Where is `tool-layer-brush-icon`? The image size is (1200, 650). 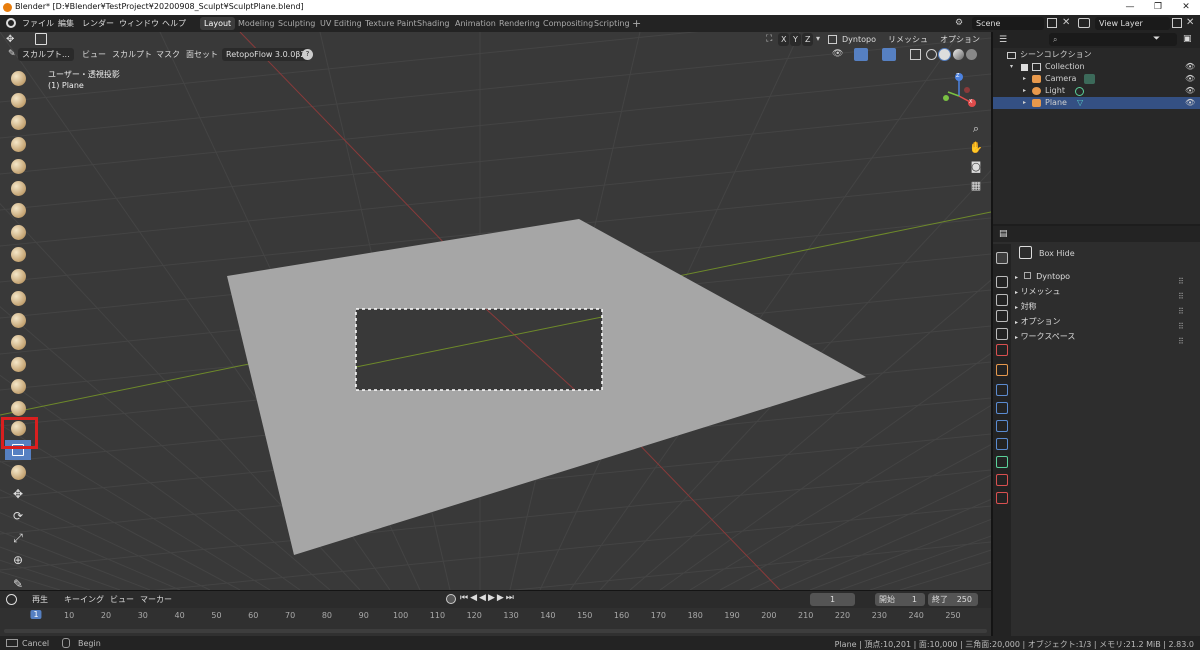
tool-layer-brush-icon is located at coordinates (18, 166).